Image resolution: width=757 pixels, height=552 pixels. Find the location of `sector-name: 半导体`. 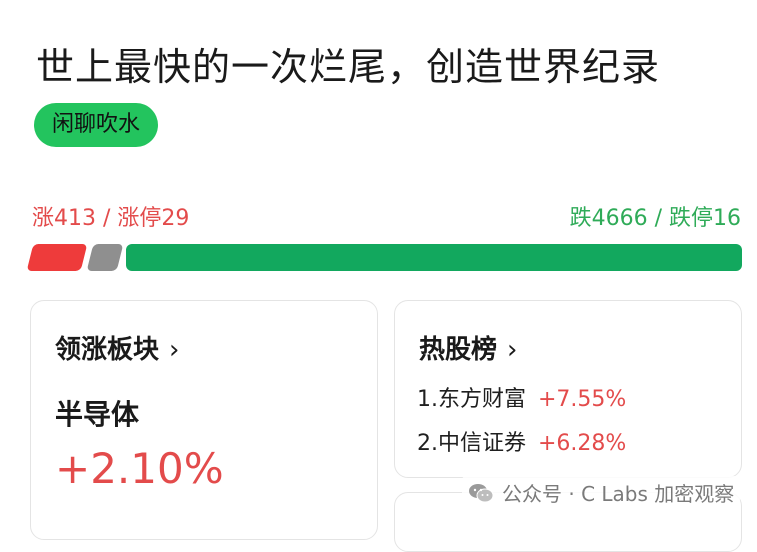

sector-name: 半导体 is located at coordinates (97, 414).